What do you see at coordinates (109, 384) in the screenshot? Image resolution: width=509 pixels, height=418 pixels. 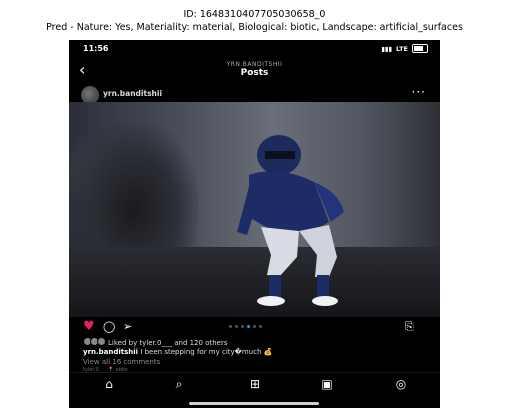 I see `home-icon: ⌂` at bounding box center [109, 384].